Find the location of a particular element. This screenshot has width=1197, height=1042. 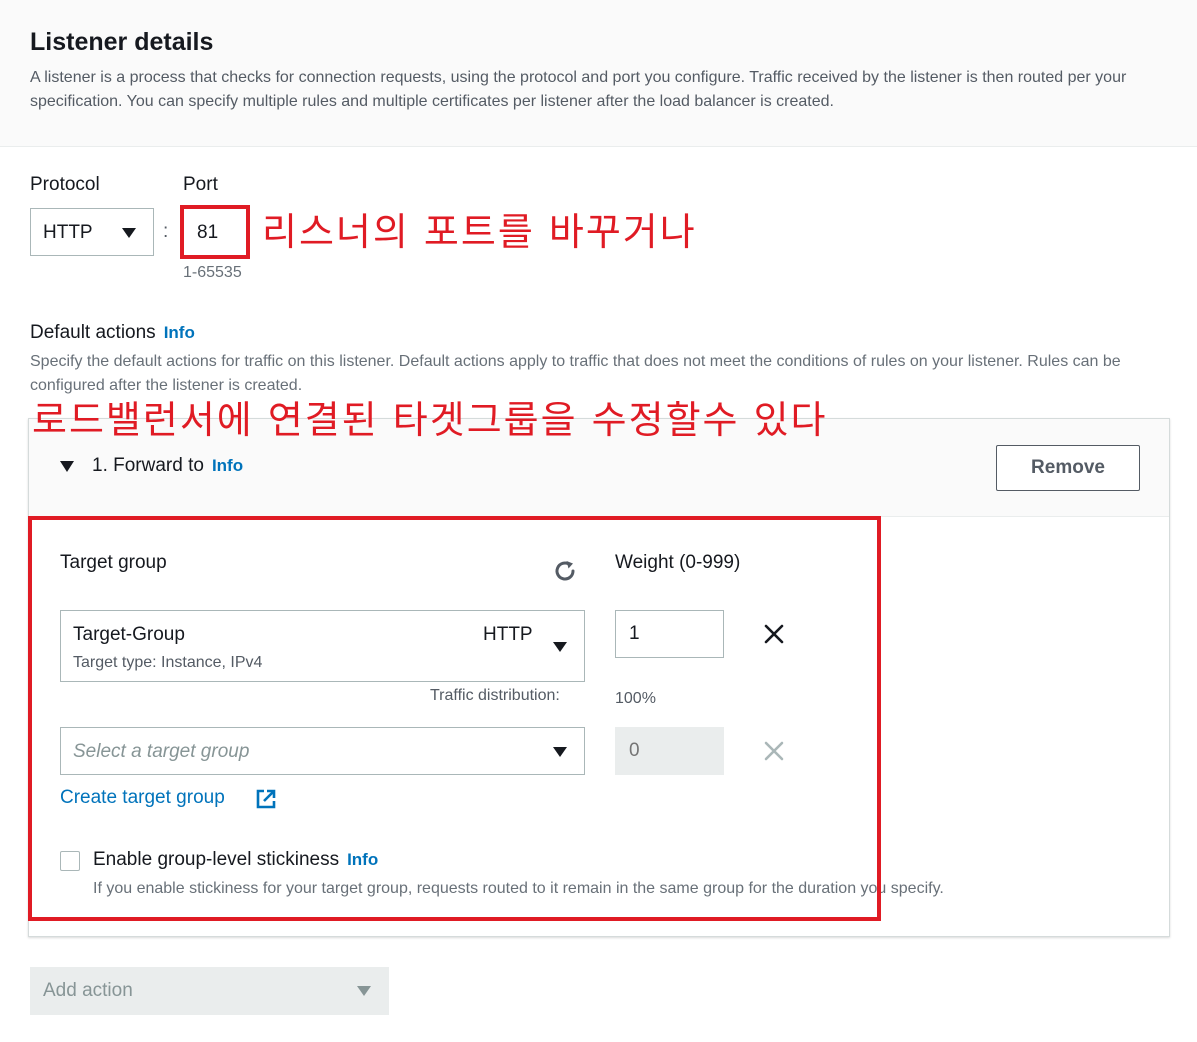

forward-info-link: Info is located at coordinates (227, 465).